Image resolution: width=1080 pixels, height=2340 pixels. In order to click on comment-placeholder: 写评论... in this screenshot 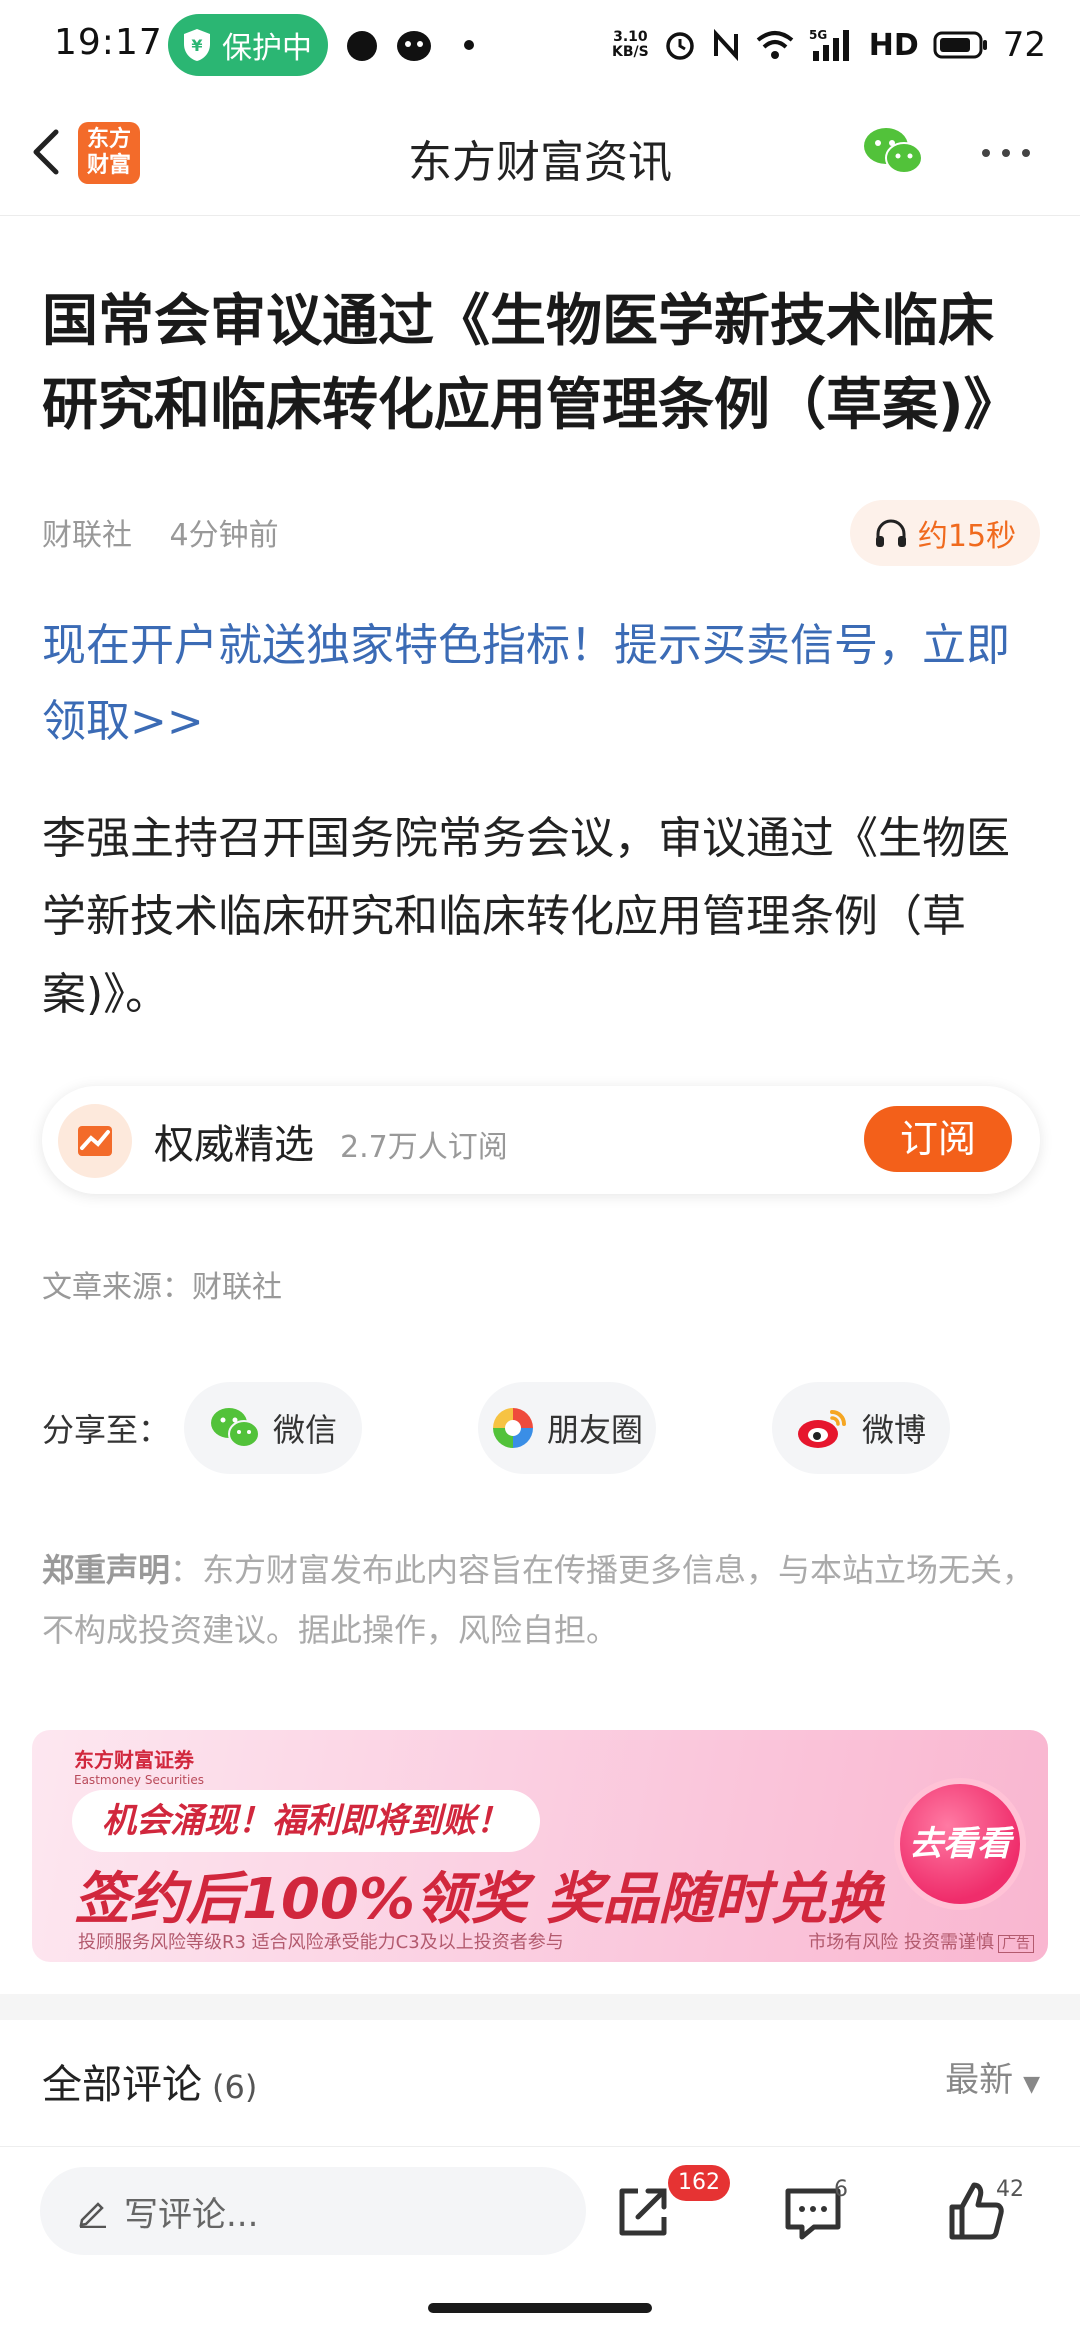, I will do `click(191, 2214)`.